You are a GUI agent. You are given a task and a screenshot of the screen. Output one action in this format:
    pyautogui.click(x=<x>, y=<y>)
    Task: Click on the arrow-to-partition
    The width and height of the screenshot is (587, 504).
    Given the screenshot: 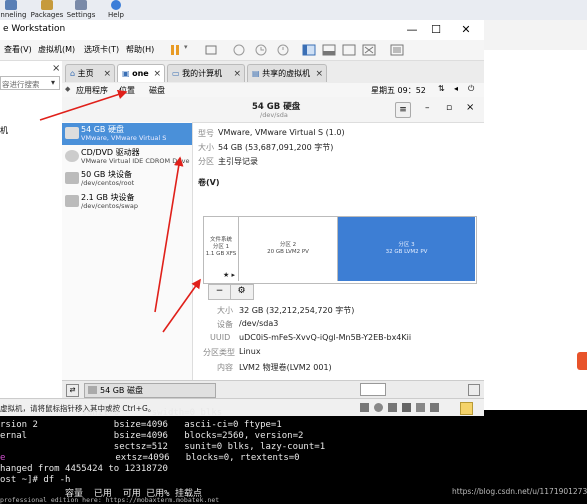 What is the action you would take?
    pyautogui.click(x=181, y=305)
    